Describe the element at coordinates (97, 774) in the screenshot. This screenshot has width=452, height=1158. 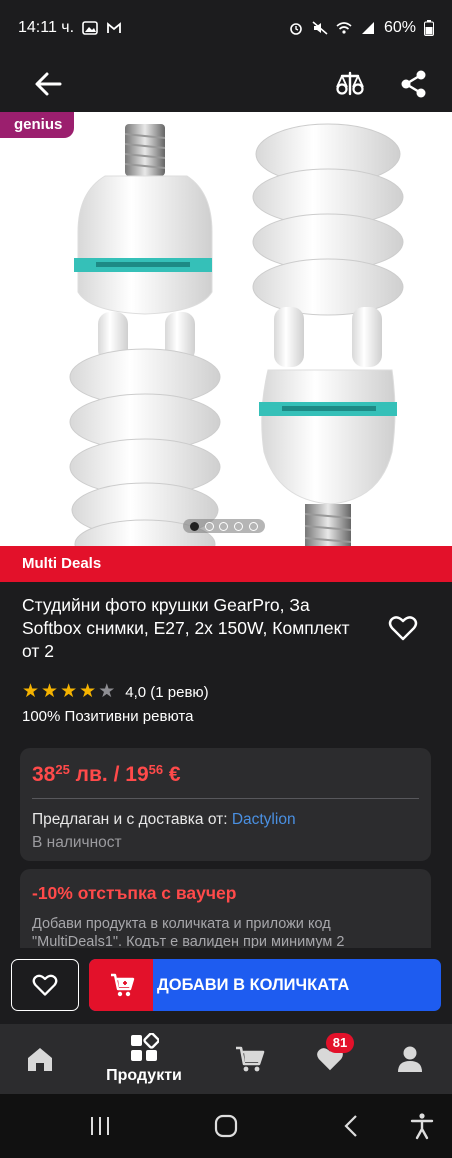
I see `price-separator: лв. /` at that location.